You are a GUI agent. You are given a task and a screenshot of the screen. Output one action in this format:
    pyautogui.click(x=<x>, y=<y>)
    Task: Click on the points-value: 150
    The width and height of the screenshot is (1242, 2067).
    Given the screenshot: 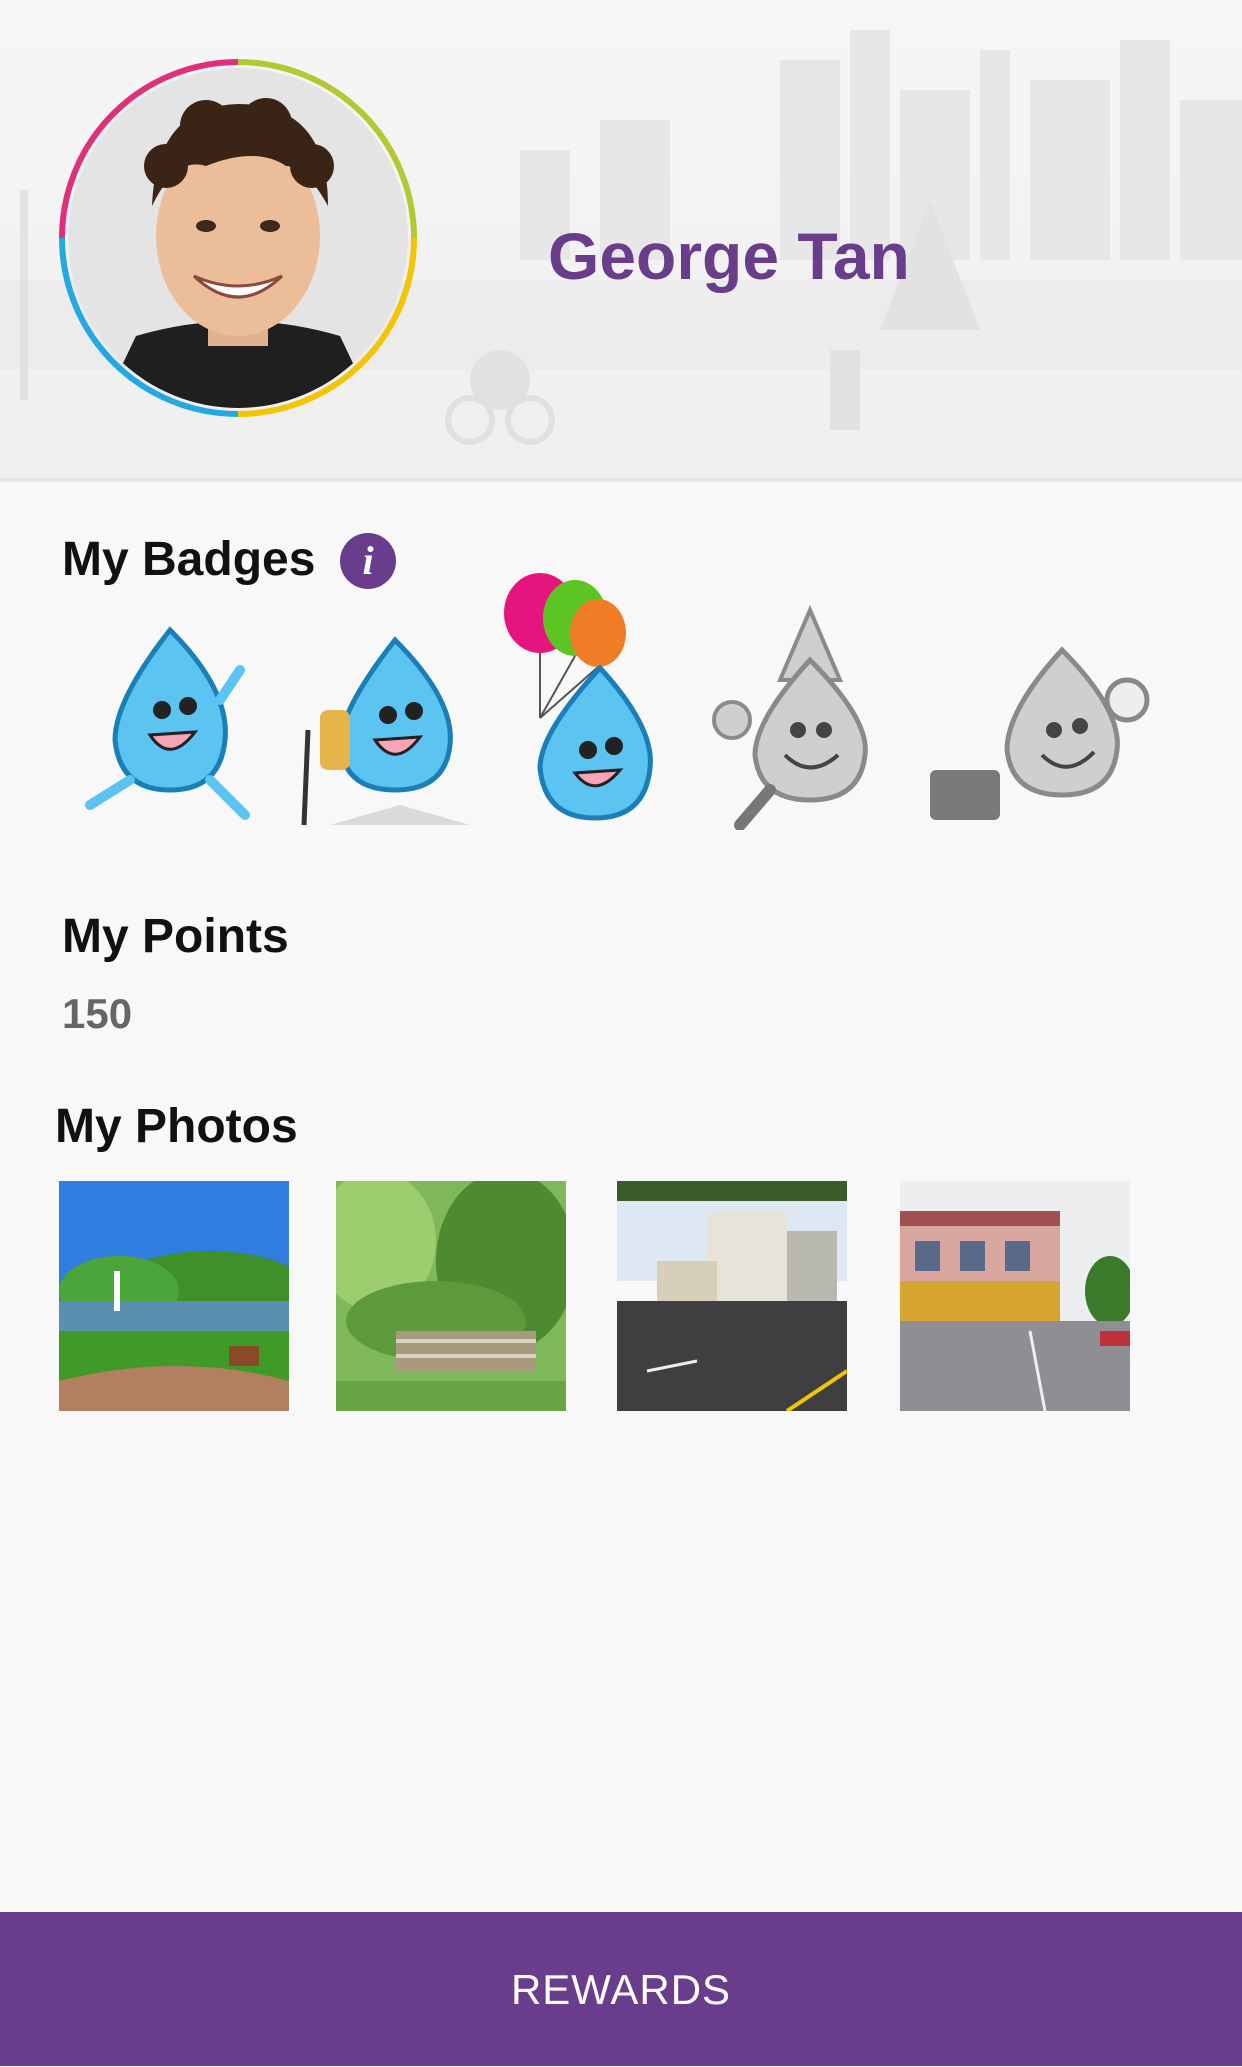 What is the action you would take?
    pyautogui.click(x=97, y=1013)
    